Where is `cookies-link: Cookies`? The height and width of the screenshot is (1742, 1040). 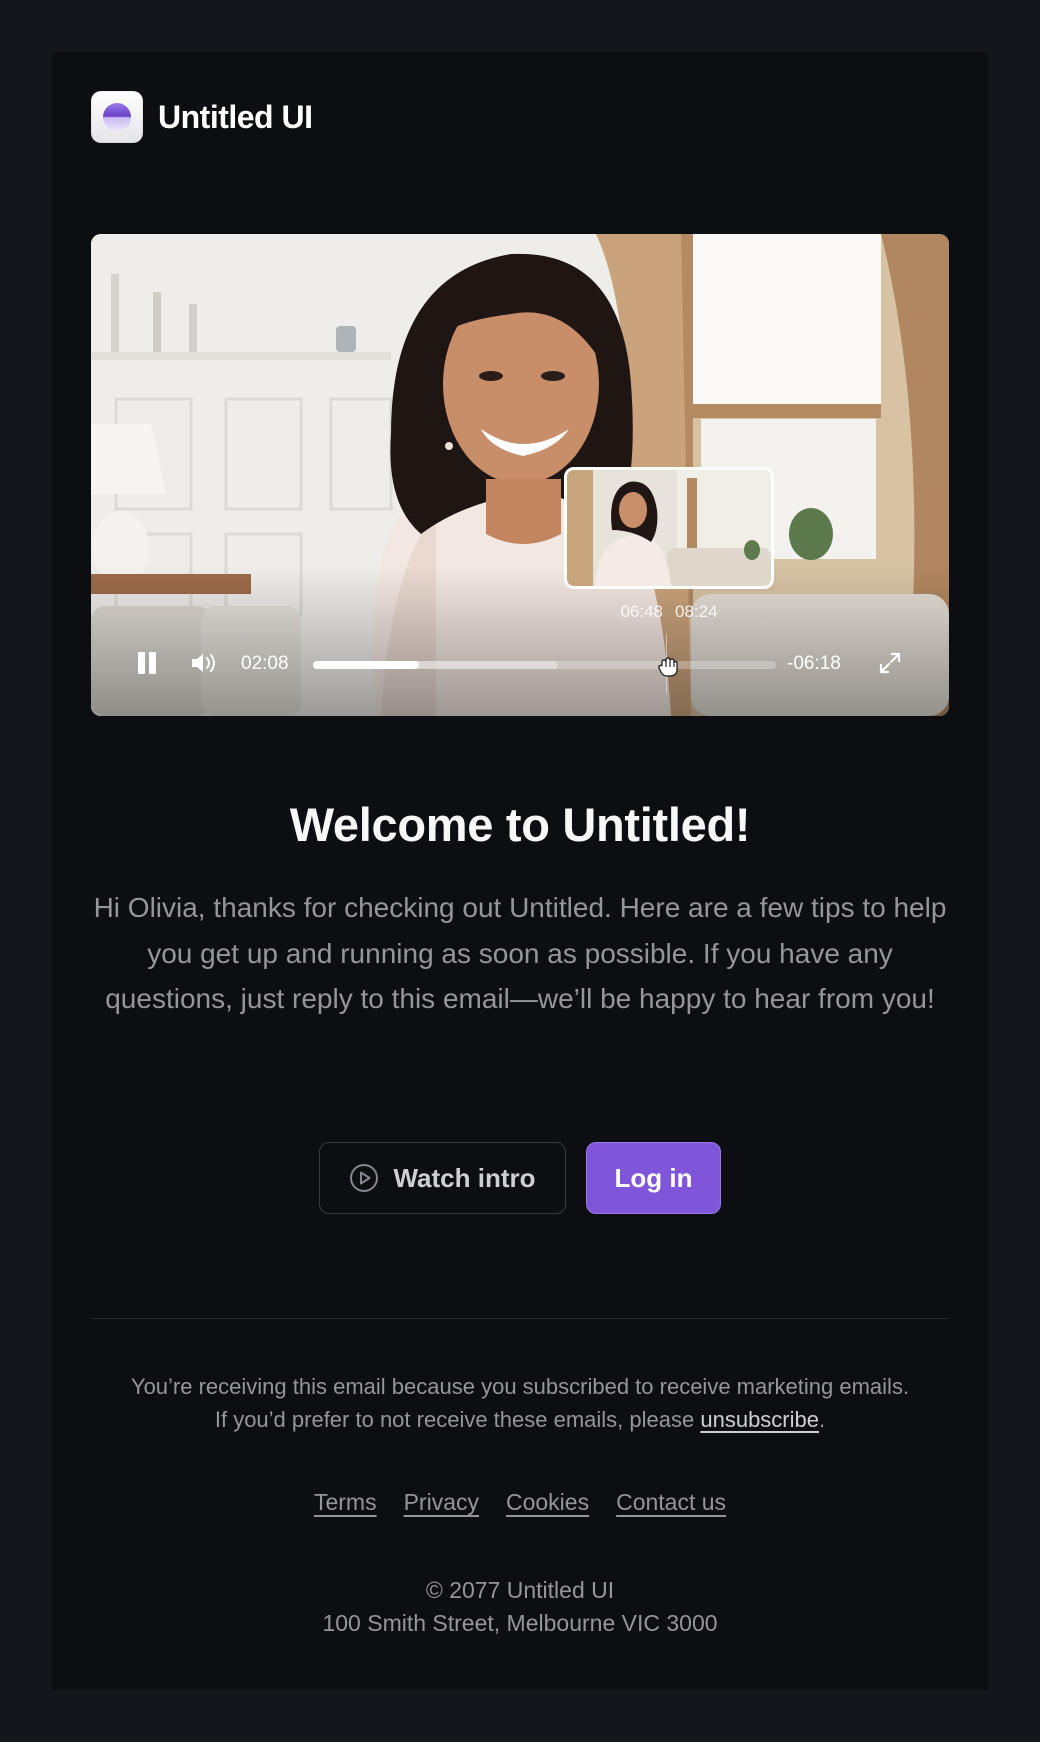 cookies-link: Cookies is located at coordinates (547, 1502).